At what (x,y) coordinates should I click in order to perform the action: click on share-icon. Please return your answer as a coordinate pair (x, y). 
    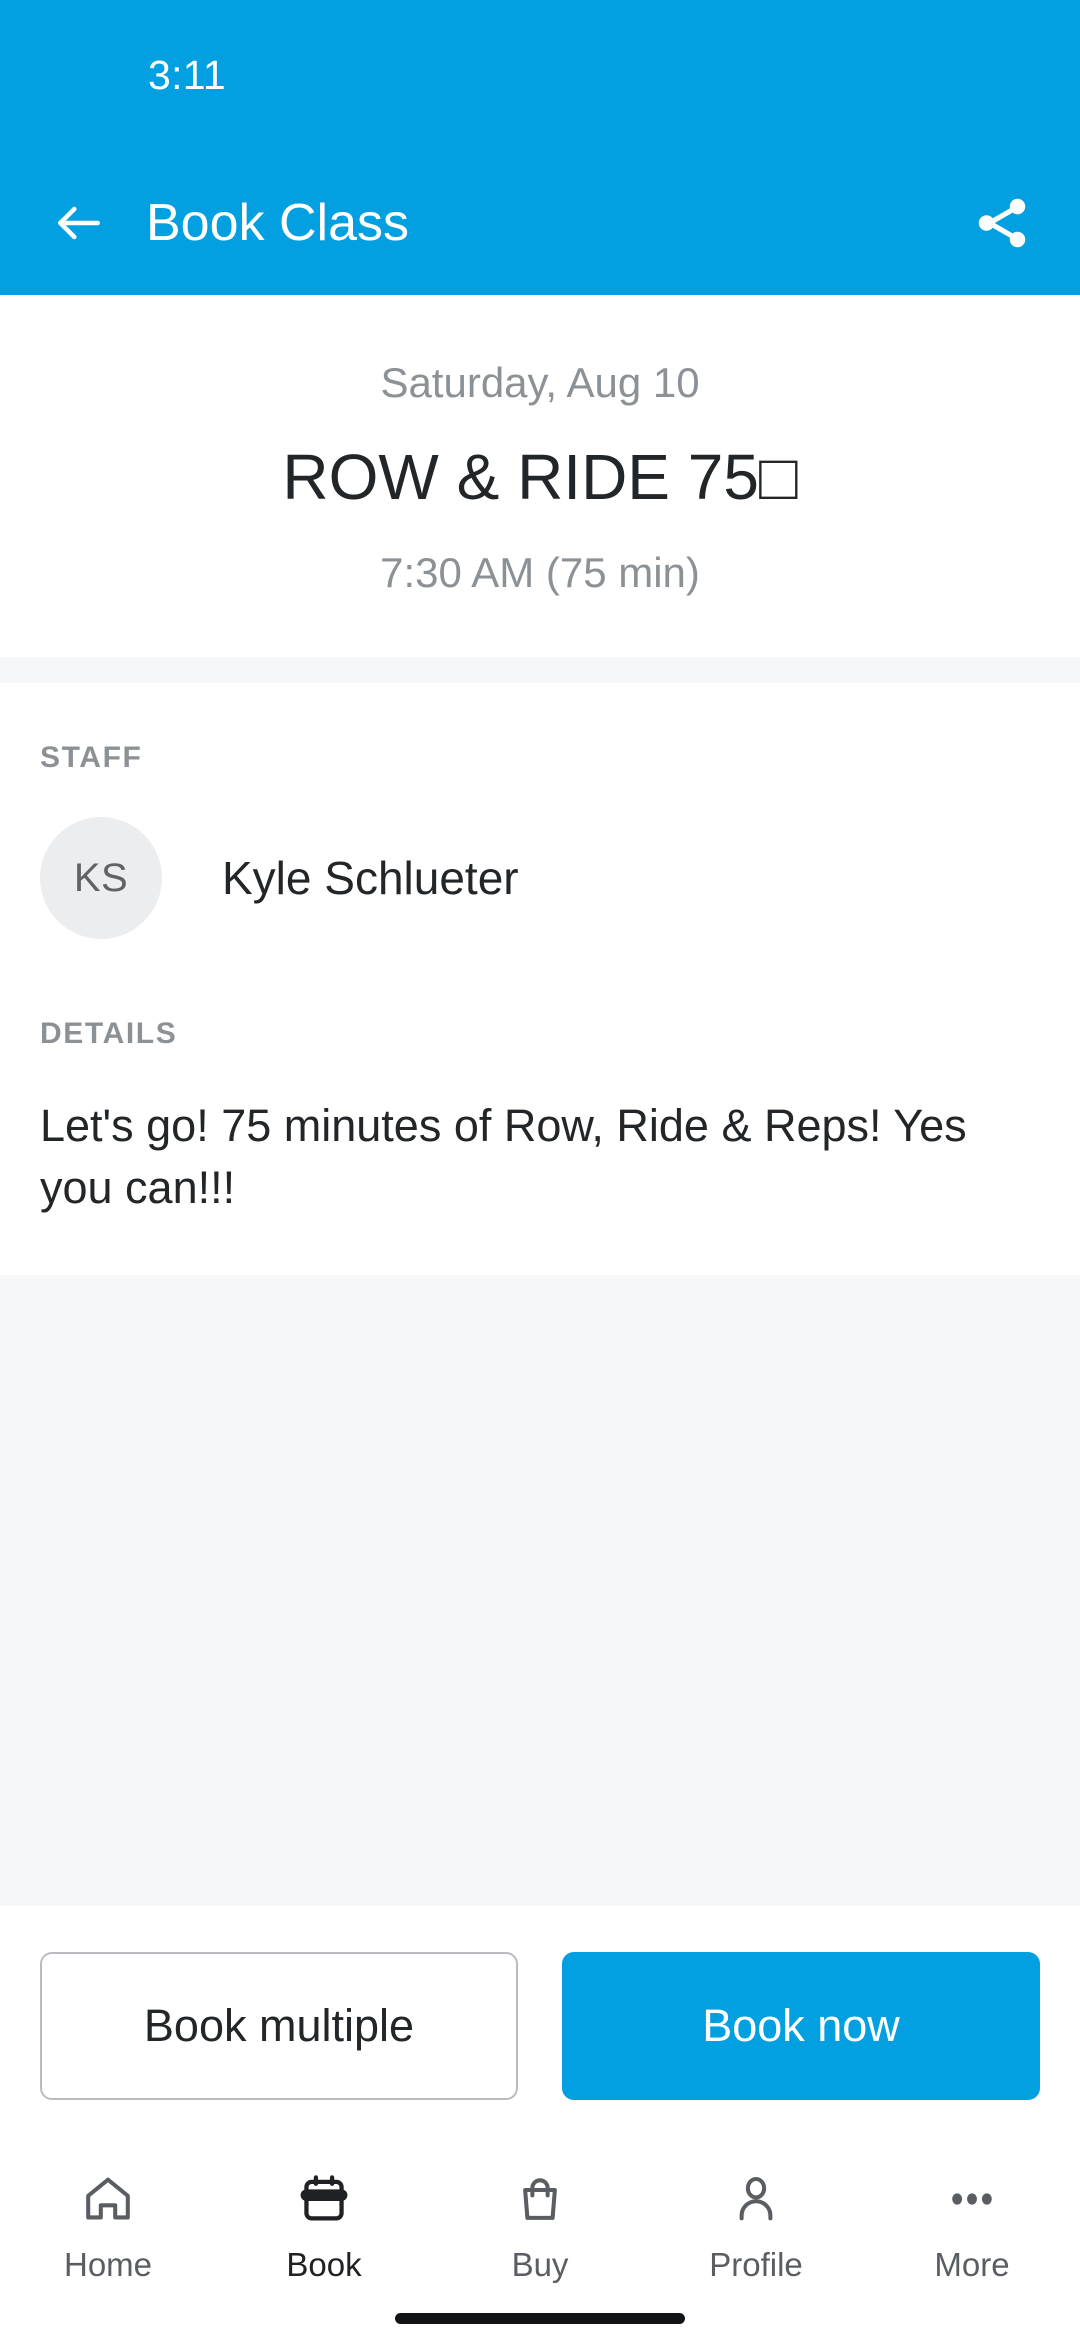
    Looking at the image, I should click on (1002, 223).